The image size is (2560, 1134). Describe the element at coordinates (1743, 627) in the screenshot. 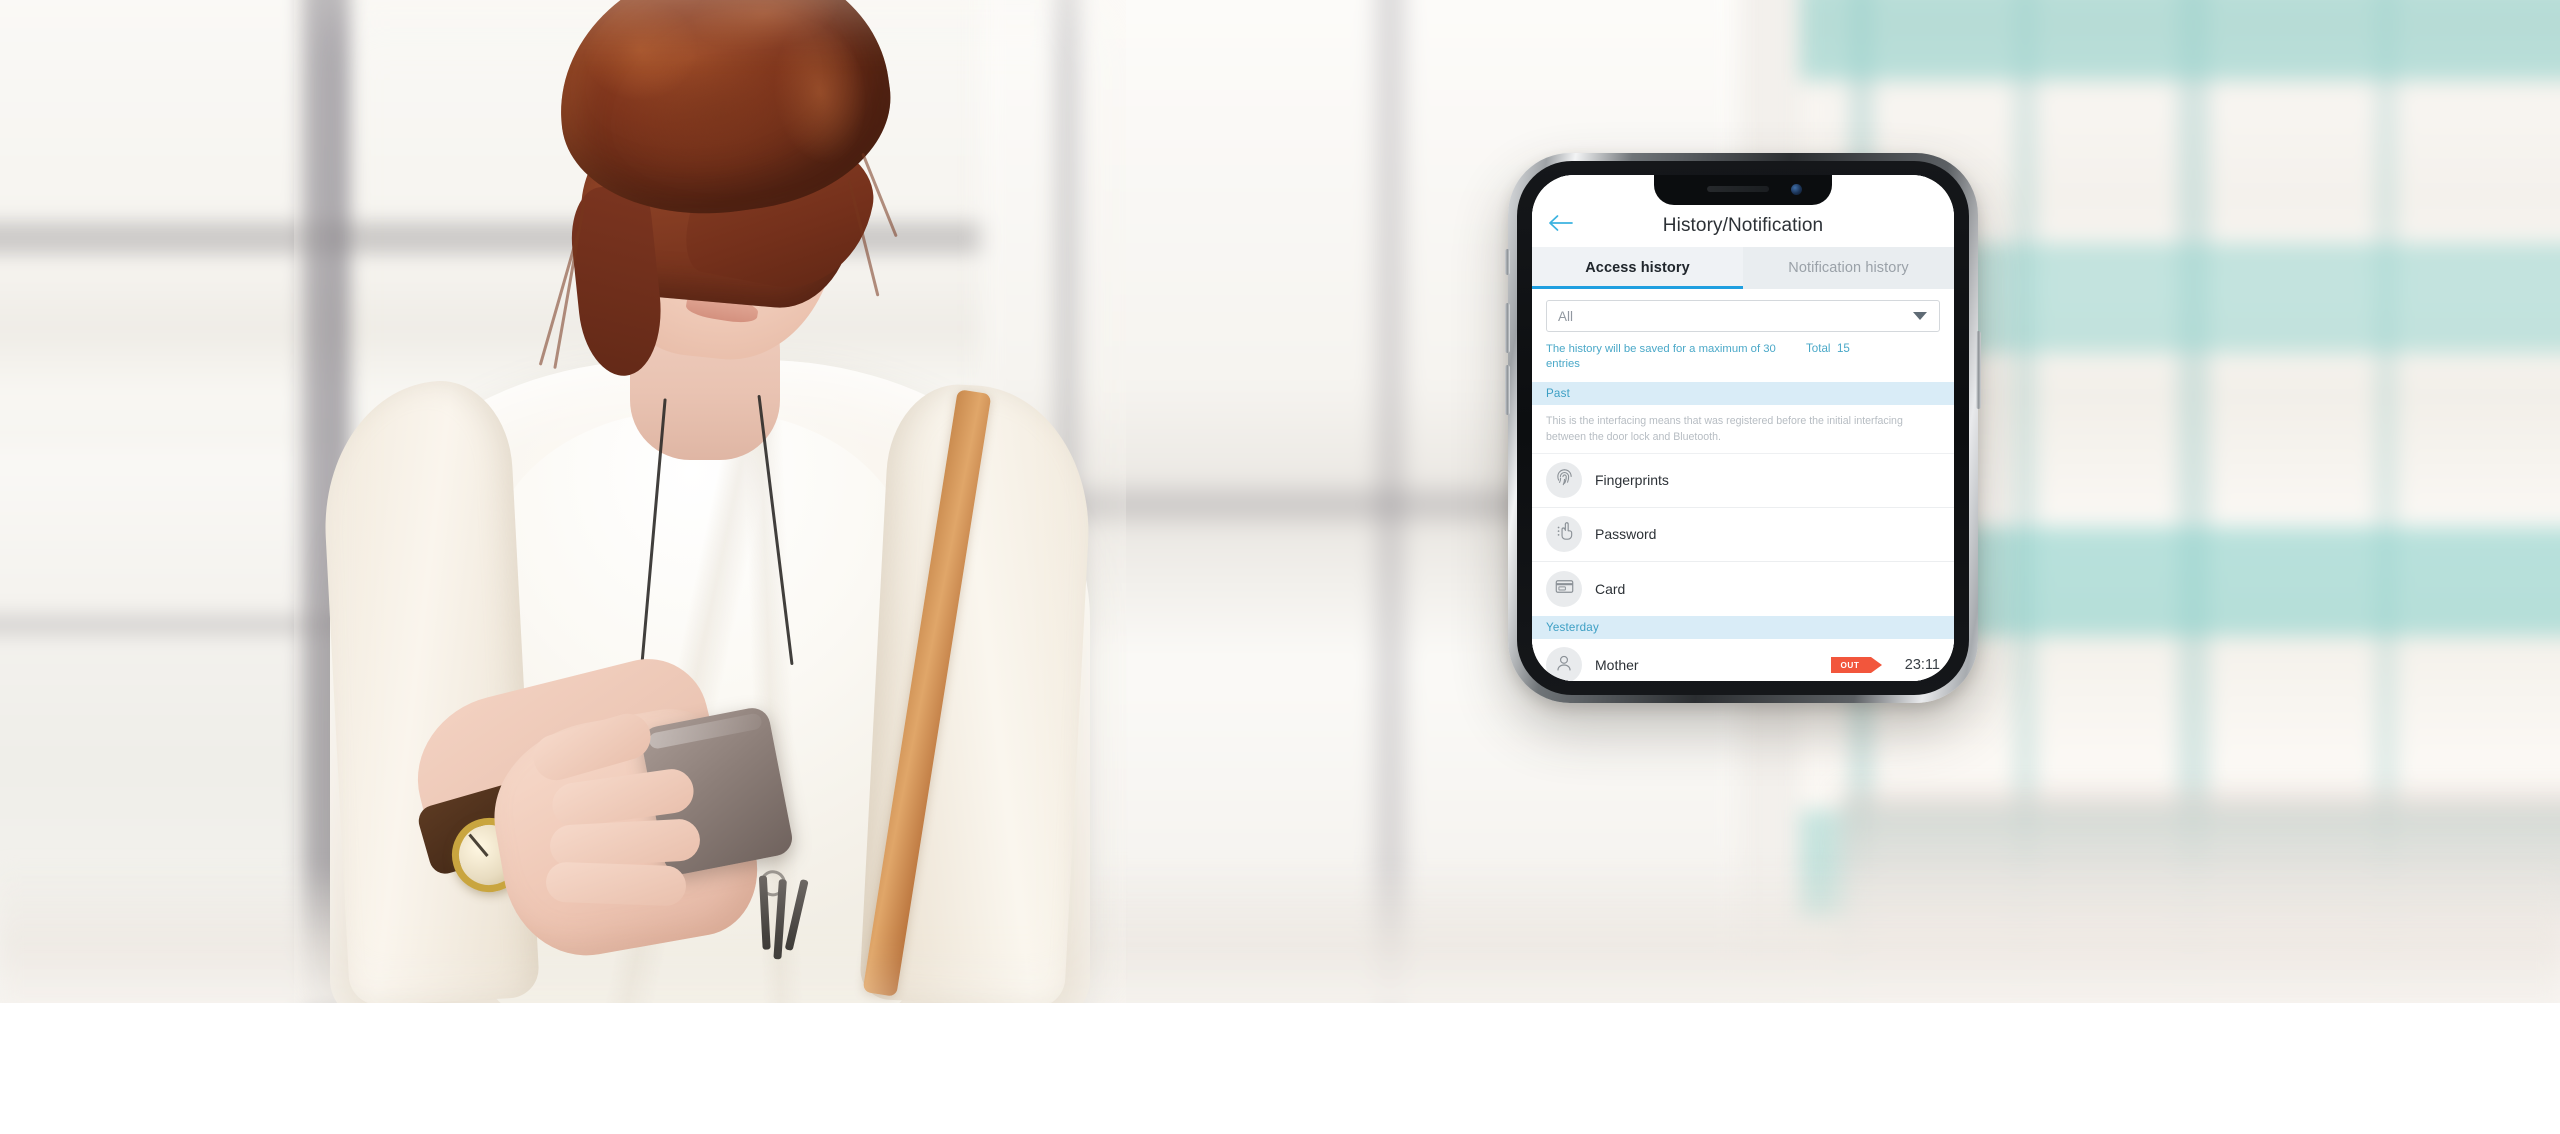

I see `section-header-yesterday: Yesterday` at that location.